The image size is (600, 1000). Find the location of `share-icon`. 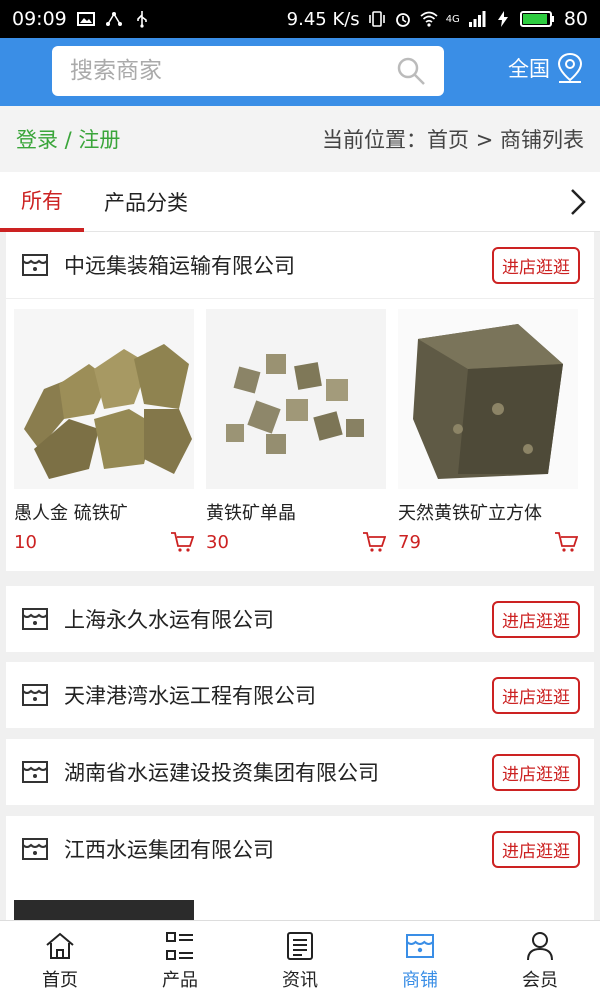

share-icon is located at coordinates (113, 19).